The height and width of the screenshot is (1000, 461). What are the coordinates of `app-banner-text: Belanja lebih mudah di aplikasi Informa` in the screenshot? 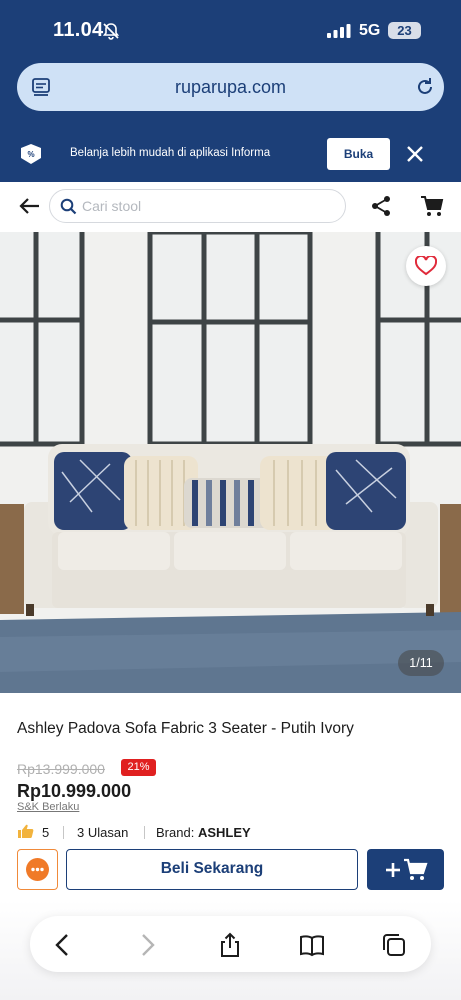 It's located at (170, 153).